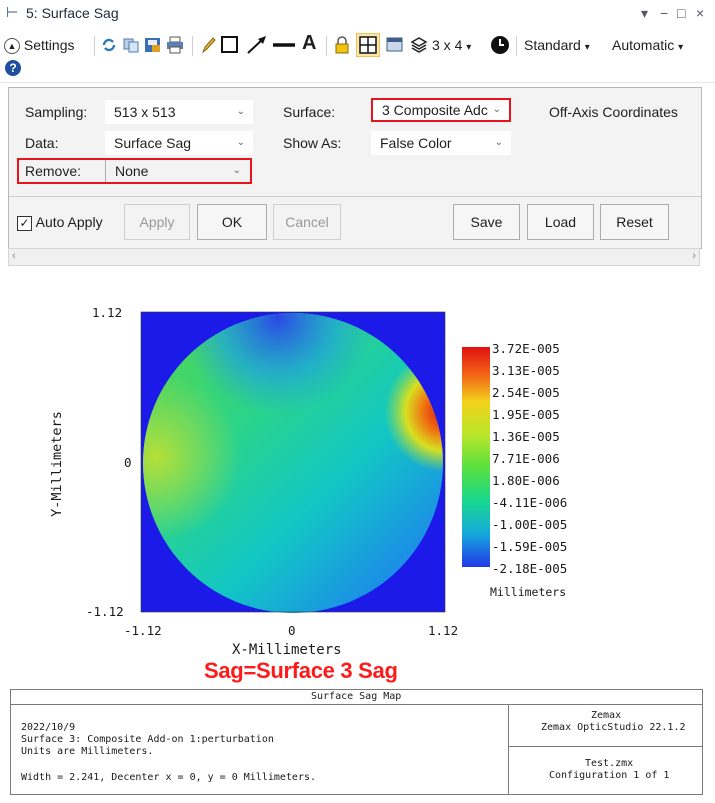 This screenshot has width=715, height=803. What do you see at coordinates (416, 143) in the screenshot?
I see `show-as-value: False Color` at bounding box center [416, 143].